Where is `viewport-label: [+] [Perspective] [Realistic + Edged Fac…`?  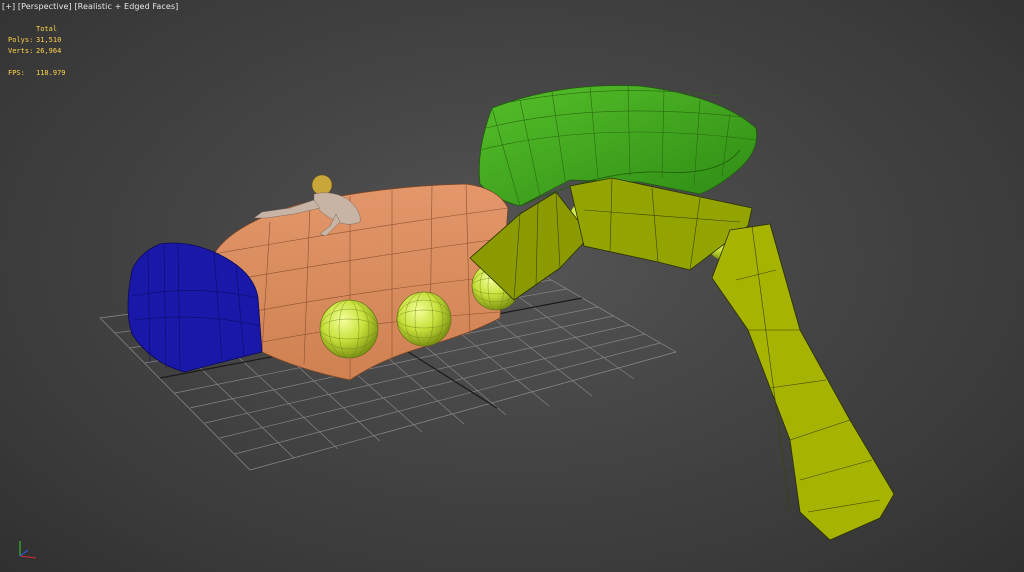
viewport-label: [+] [Perspective] [Realistic + Edged Fac… is located at coordinates (90, 6).